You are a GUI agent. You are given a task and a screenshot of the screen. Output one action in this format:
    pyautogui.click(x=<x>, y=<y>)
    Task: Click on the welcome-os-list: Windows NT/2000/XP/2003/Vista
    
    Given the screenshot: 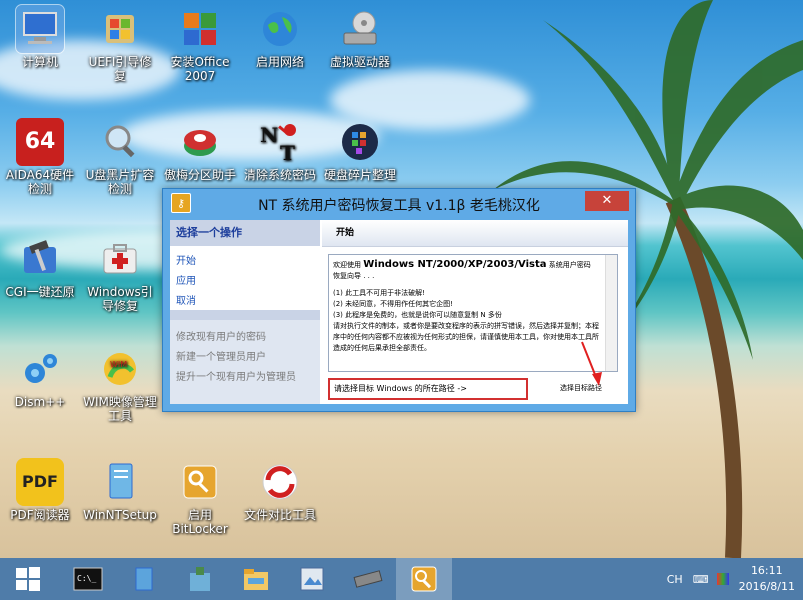 What is the action you would take?
    pyautogui.click(x=455, y=264)
    